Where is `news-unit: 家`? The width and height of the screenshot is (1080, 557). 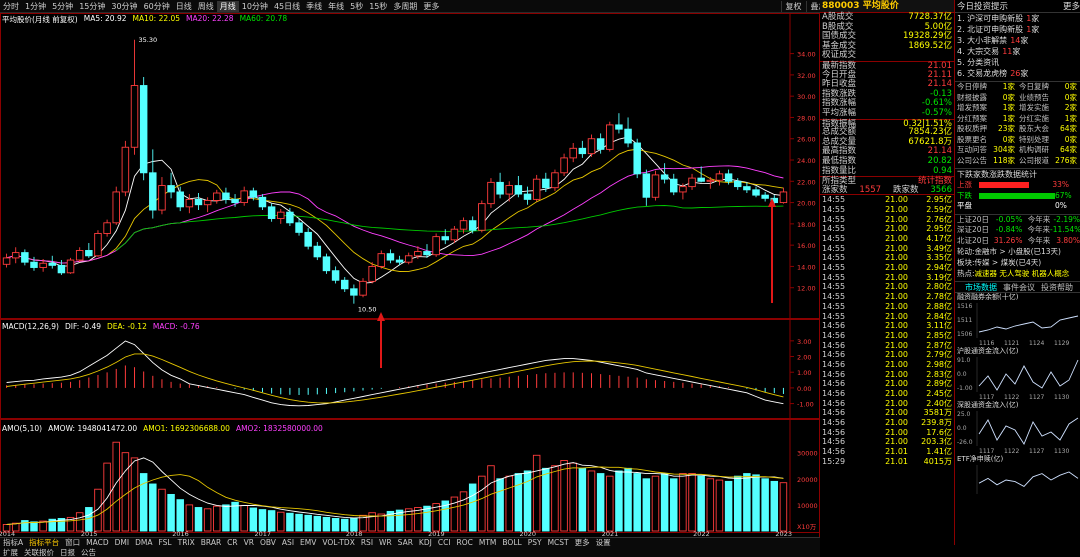 news-unit: 家 is located at coordinates (1016, 51).